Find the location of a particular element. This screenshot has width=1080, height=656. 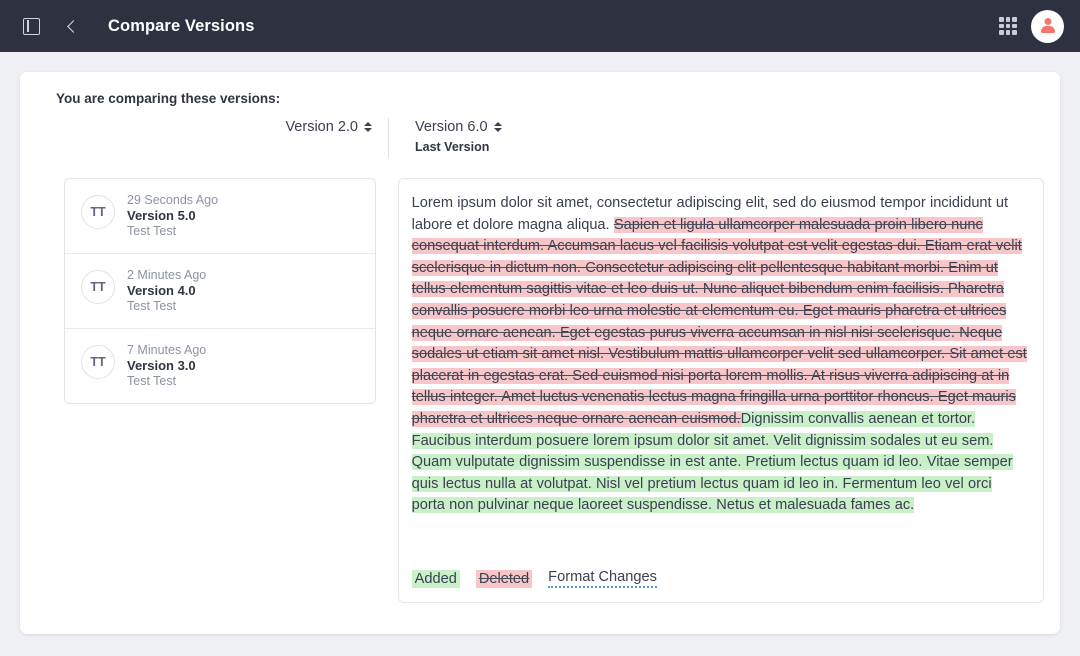

version-selector-row: Version 2.0 Version 6.0 Last Version is located at coordinates (540, 141).